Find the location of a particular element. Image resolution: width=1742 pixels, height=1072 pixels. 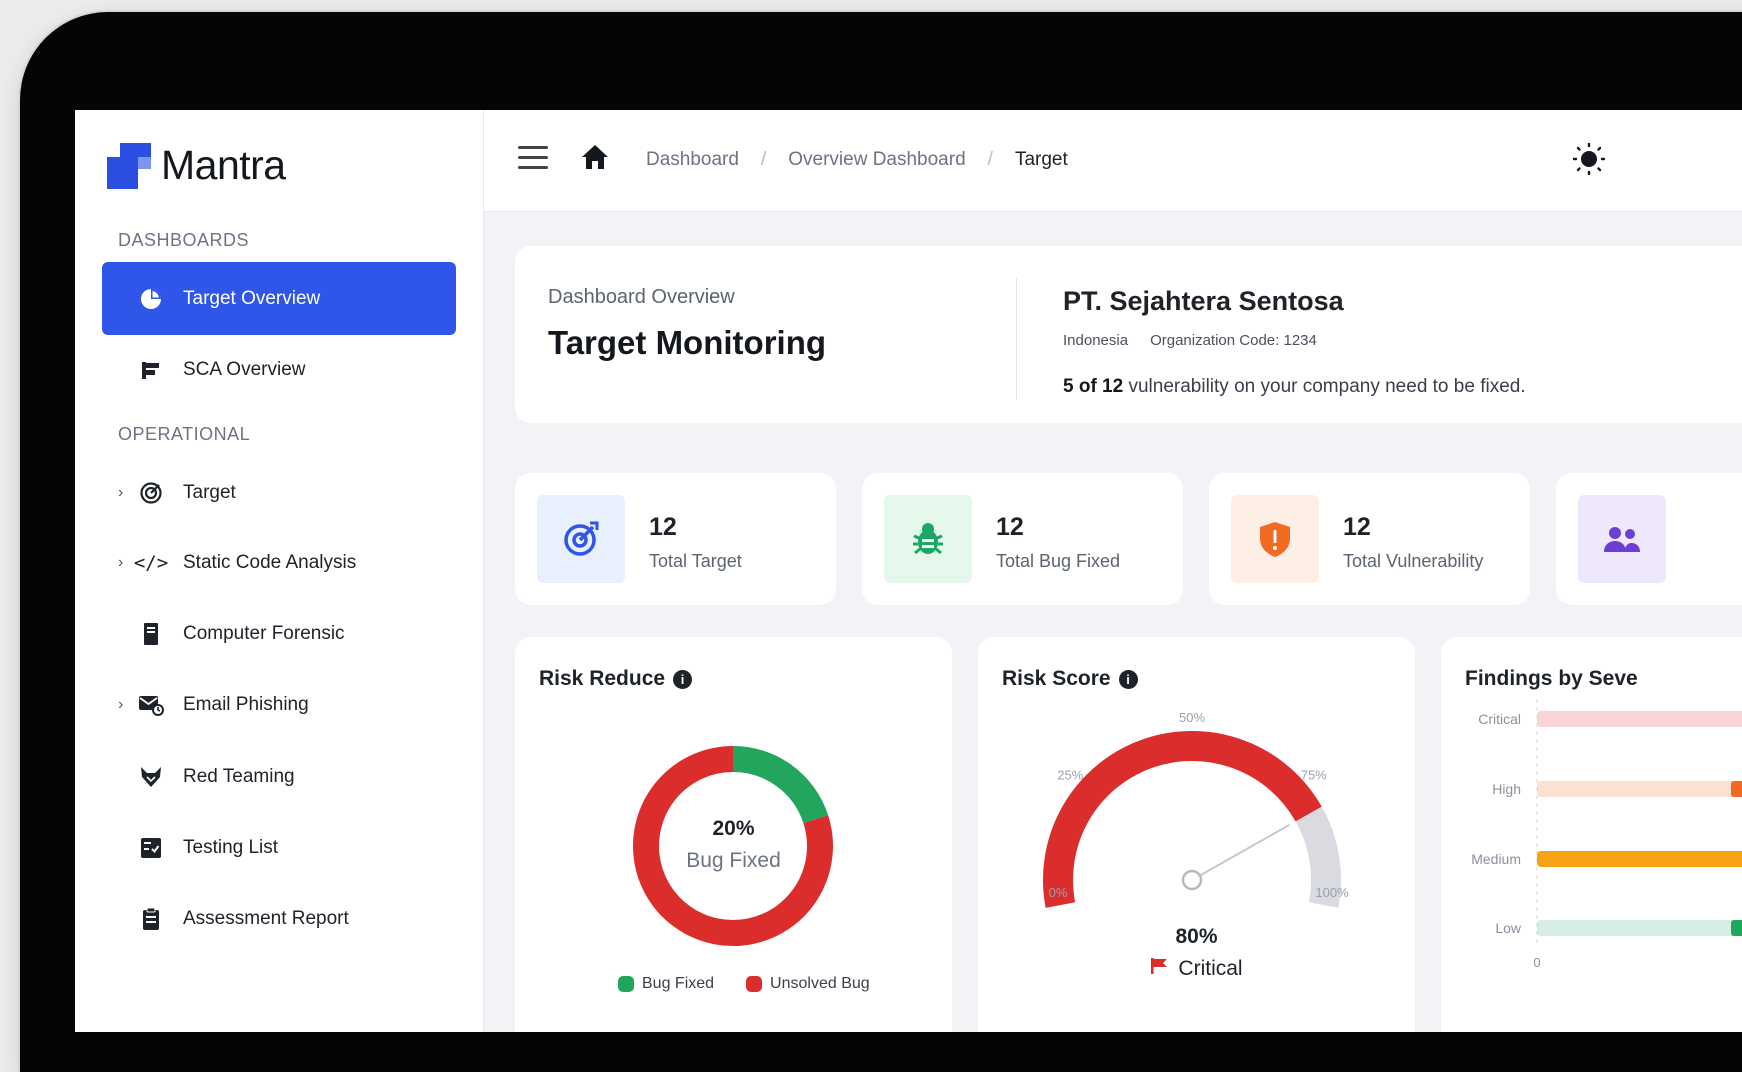

risk-level: Critical is located at coordinates (1196, 969).